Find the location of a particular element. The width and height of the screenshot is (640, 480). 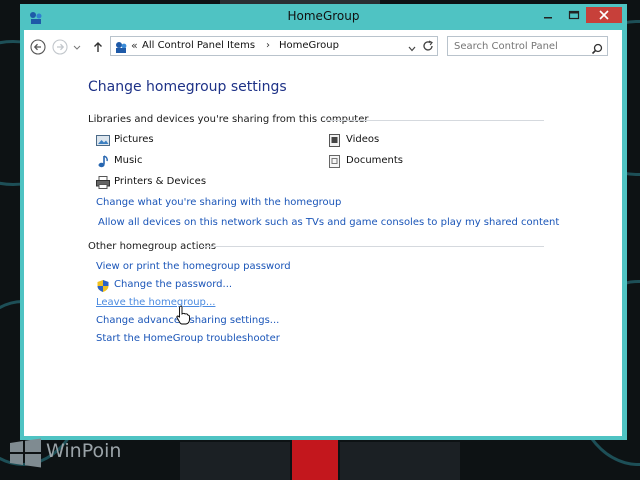

search-input is located at coordinates (521, 46).